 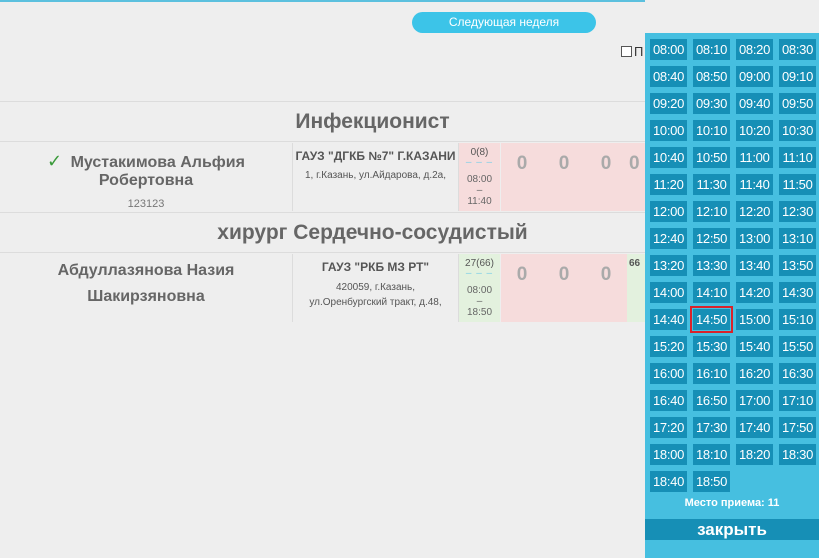 What do you see at coordinates (711, 400) in the screenshot?
I see `time-slot-button: 16:50` at bounding box center [711, 400].